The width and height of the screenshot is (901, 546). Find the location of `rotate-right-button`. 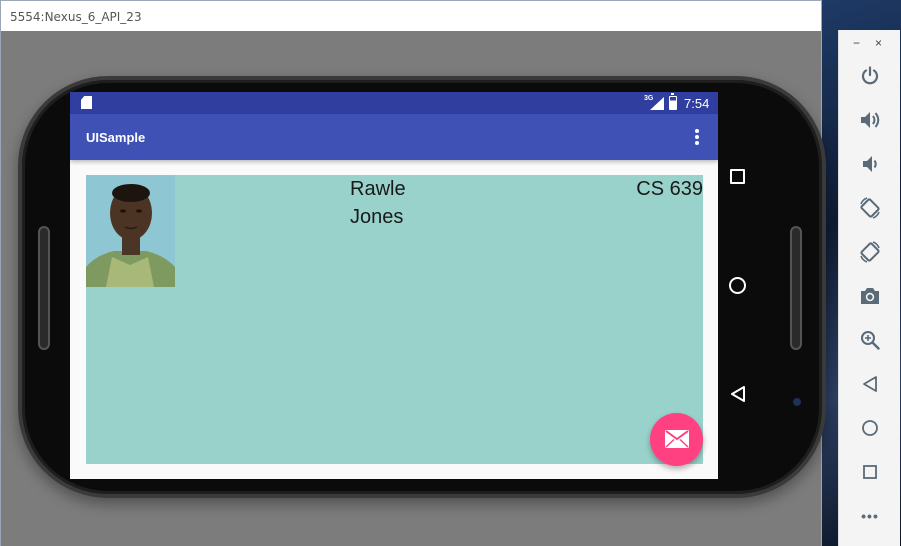

rotate-right-button is located at coordinates (870, 252).